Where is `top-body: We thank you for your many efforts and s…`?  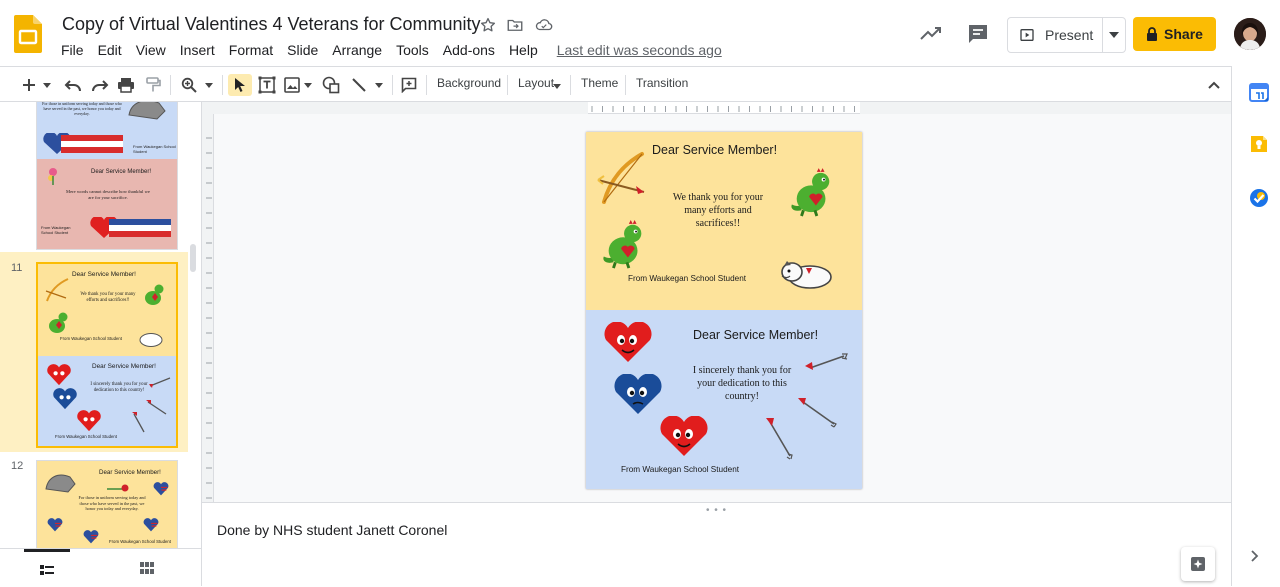
top-body: We thank you for your many efforts and s… is located at coordinates (718, 210).